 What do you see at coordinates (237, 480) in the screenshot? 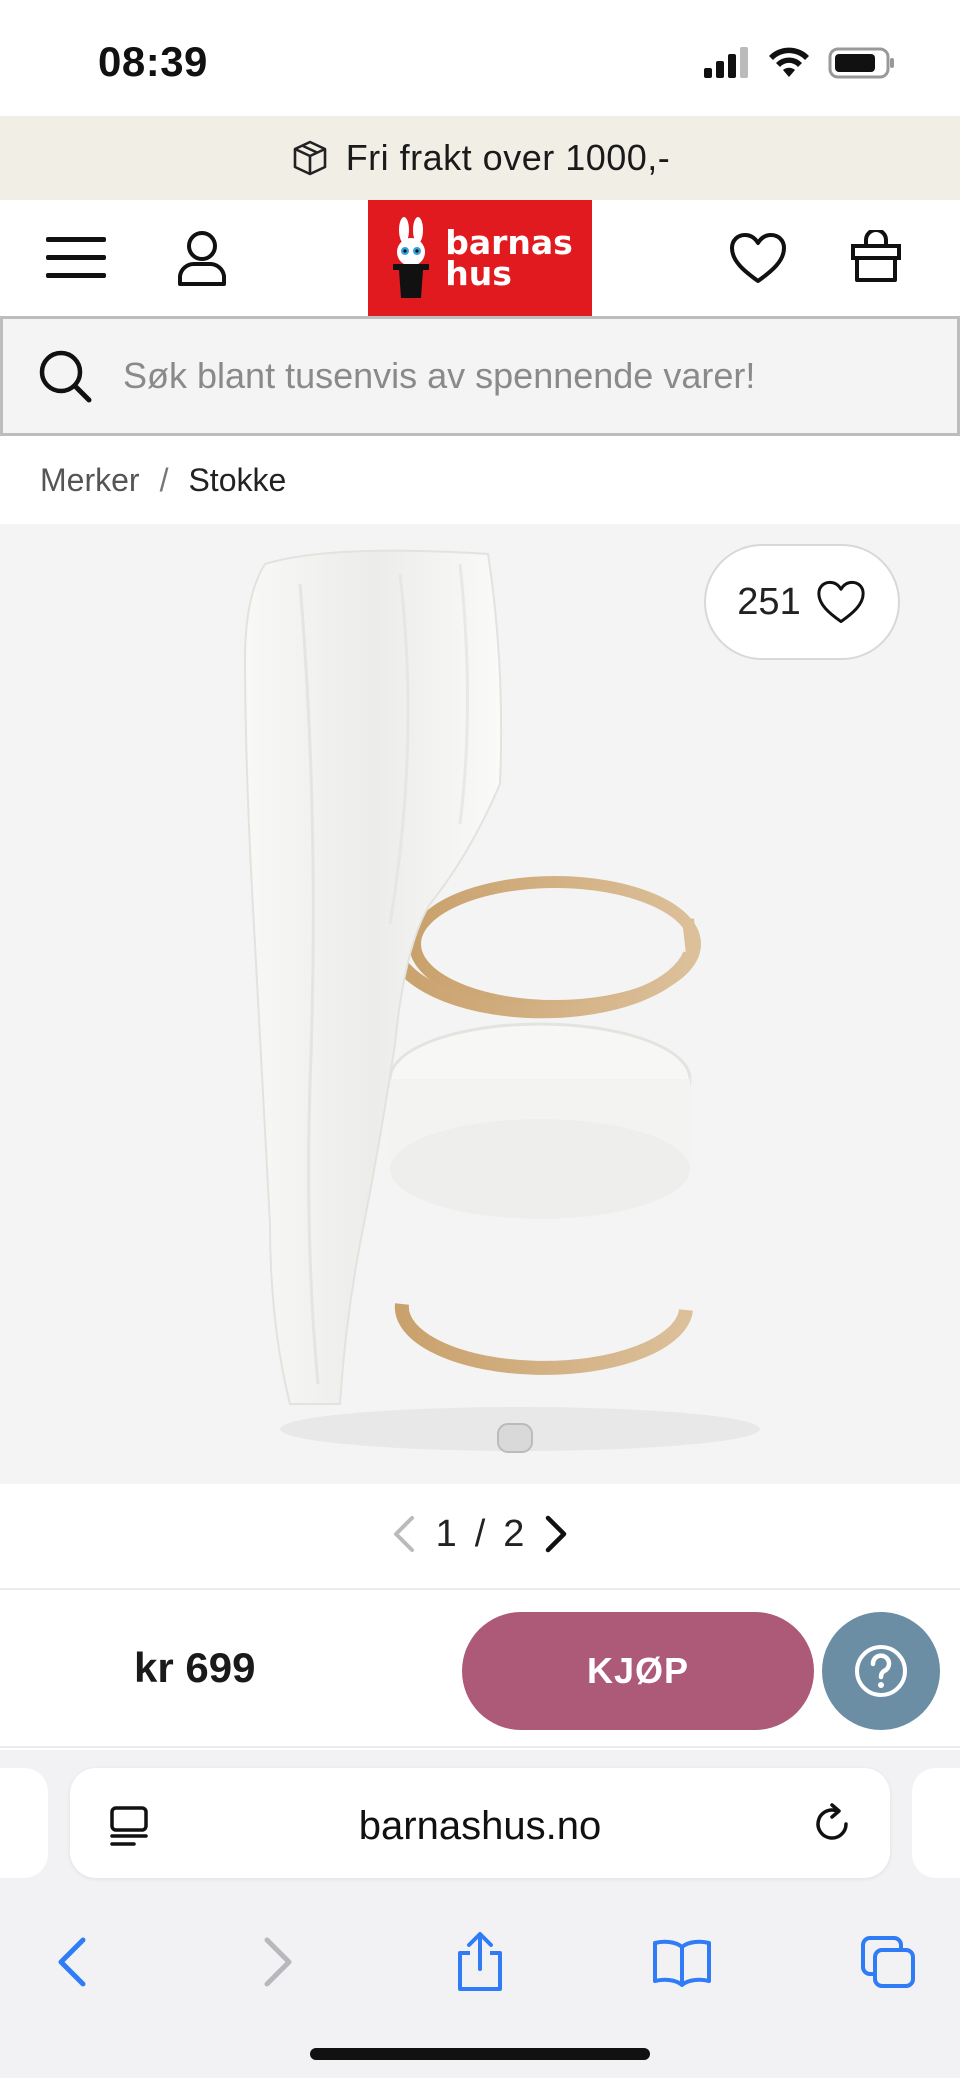
I see `breadcrumb-current-stokke: Stokke` at bounding box center [237, 480].